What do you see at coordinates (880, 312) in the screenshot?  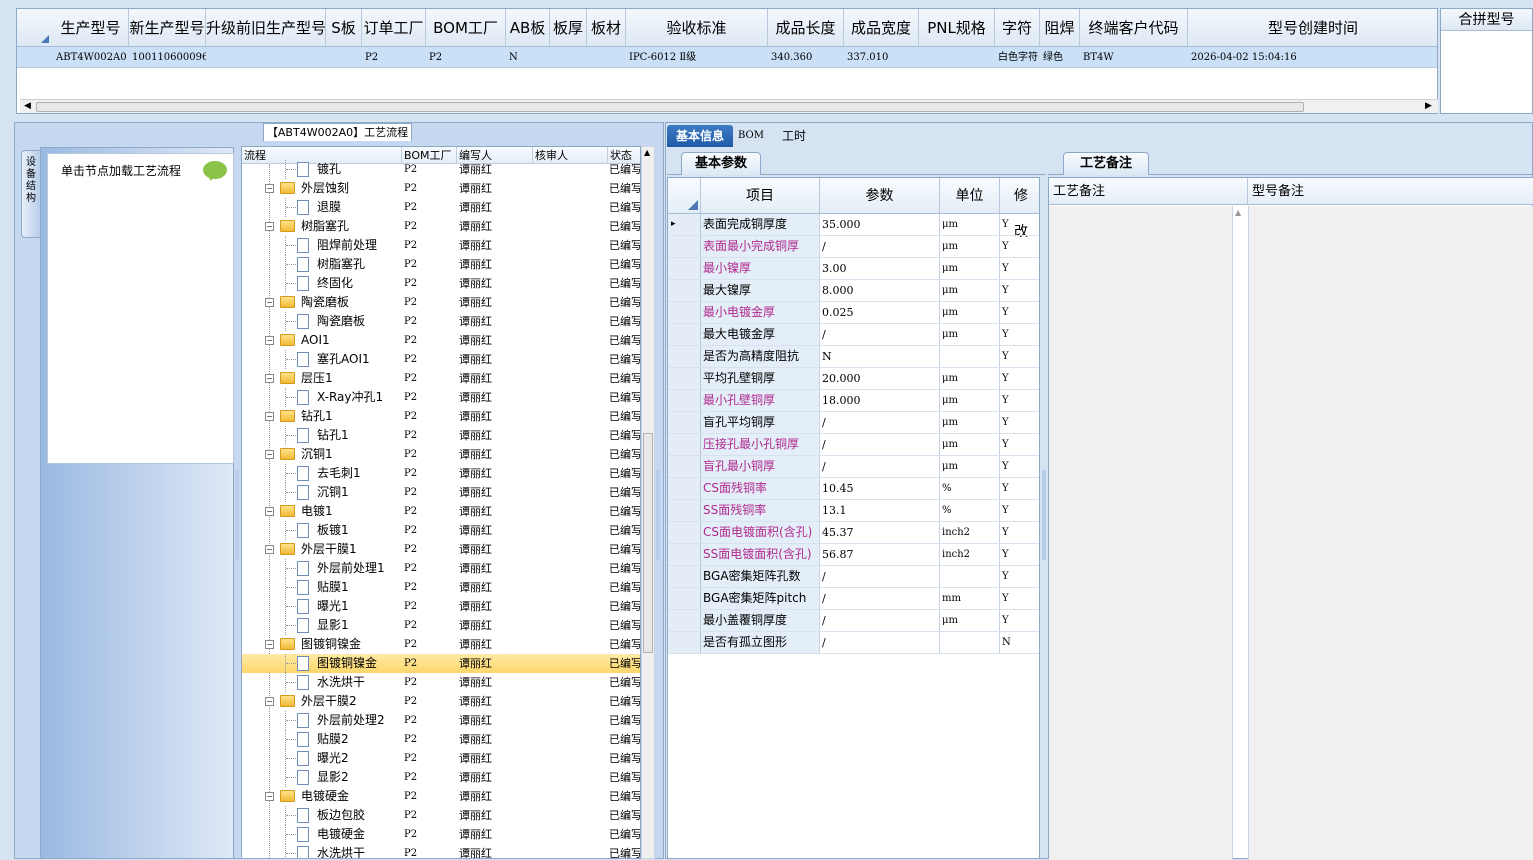 I see `param-cell-value: 0.025` at bounding box center [880, 312].